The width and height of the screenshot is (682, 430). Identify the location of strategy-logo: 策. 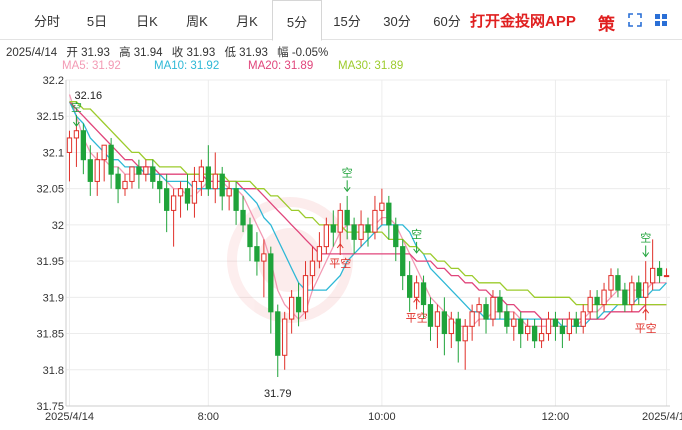
(606, 22).